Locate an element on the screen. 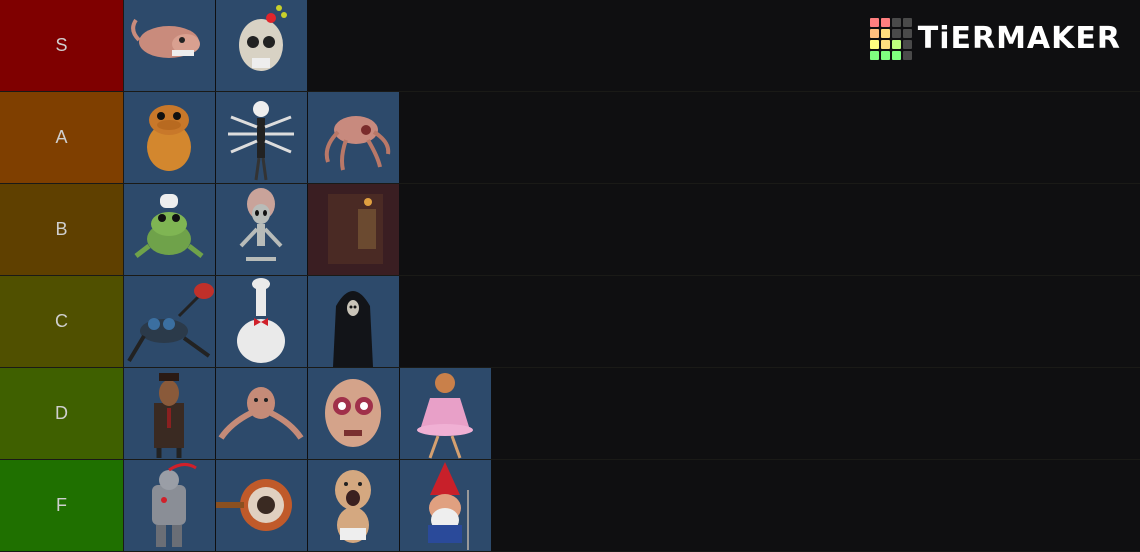  tier-items-c is located at coordinates (632, 321).